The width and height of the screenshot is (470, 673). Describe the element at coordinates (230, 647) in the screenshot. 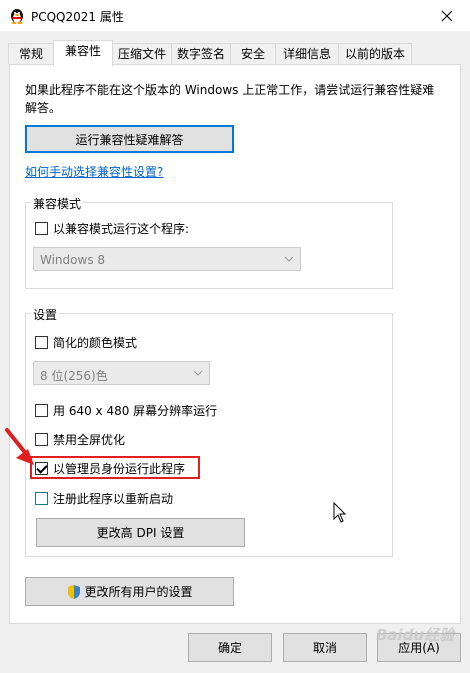

I see `ok-button: 确定` at that location.